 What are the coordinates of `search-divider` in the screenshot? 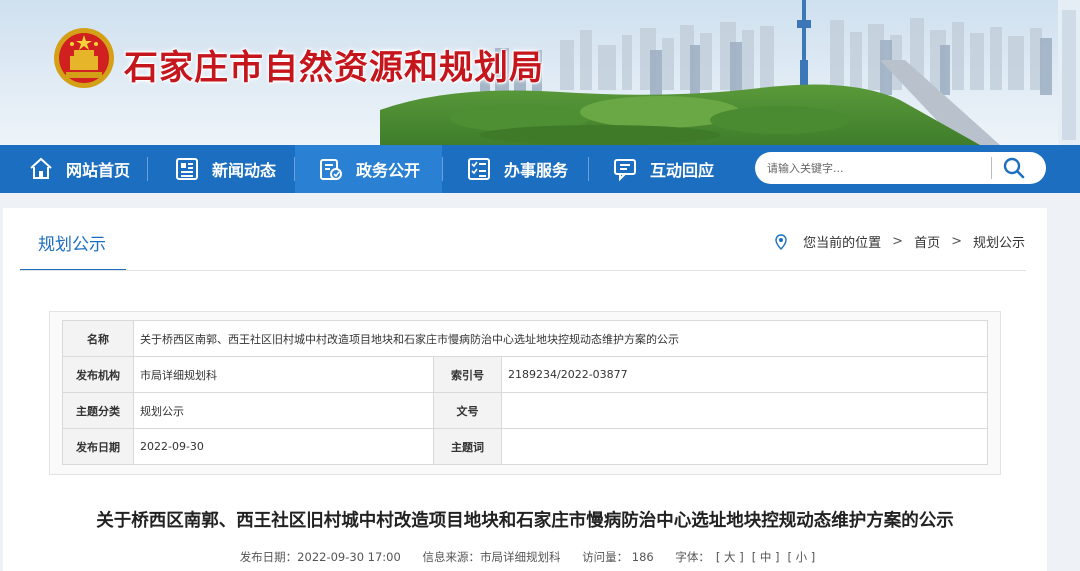 It's located at (991, 168).